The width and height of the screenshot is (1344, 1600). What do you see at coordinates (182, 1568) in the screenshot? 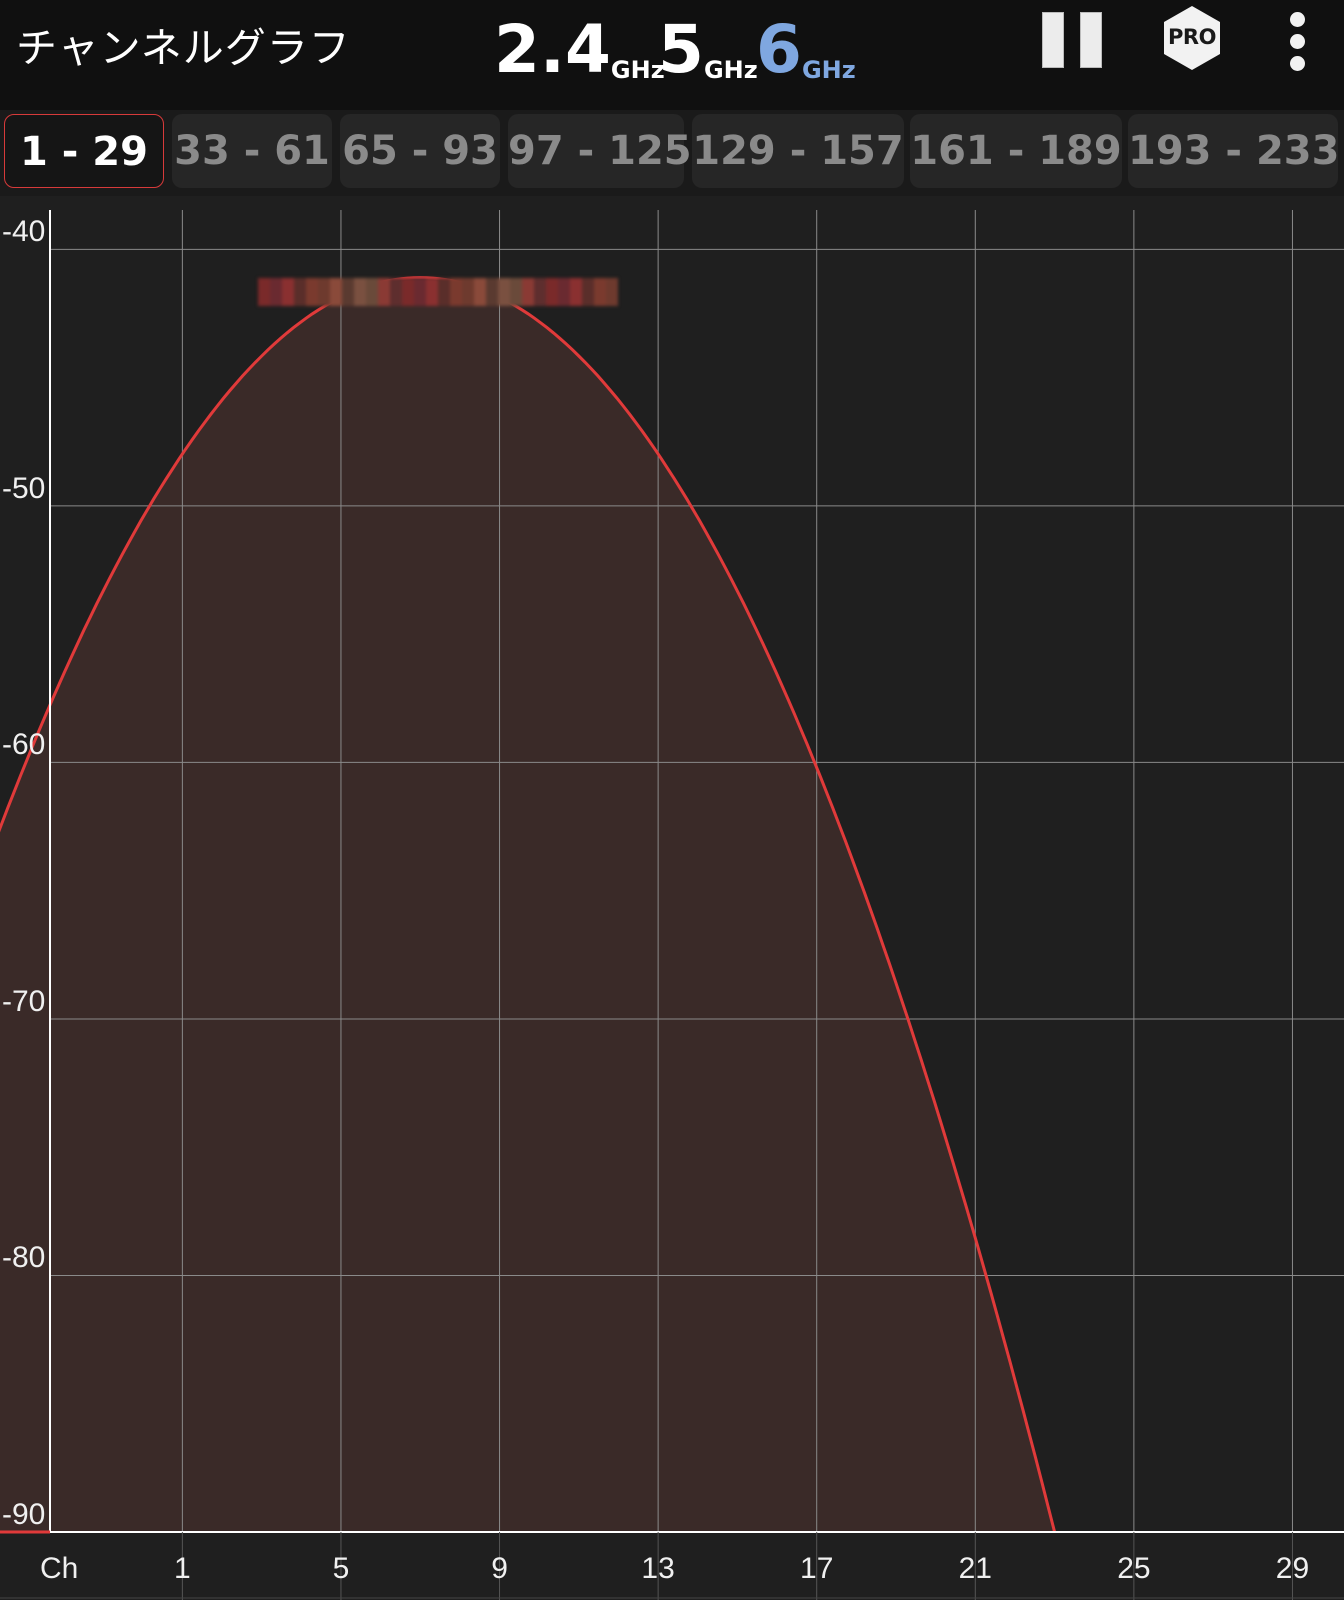
I see `x-tick-label: 1` at bounding box center [182, 1568].